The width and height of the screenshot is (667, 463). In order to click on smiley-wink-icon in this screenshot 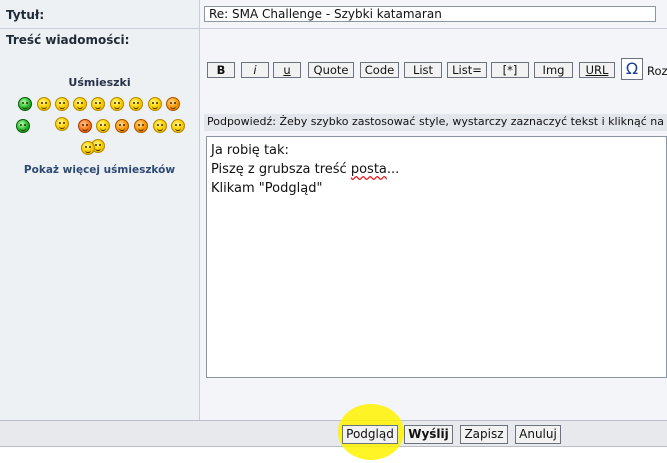, I will do `click(178, 126)`.